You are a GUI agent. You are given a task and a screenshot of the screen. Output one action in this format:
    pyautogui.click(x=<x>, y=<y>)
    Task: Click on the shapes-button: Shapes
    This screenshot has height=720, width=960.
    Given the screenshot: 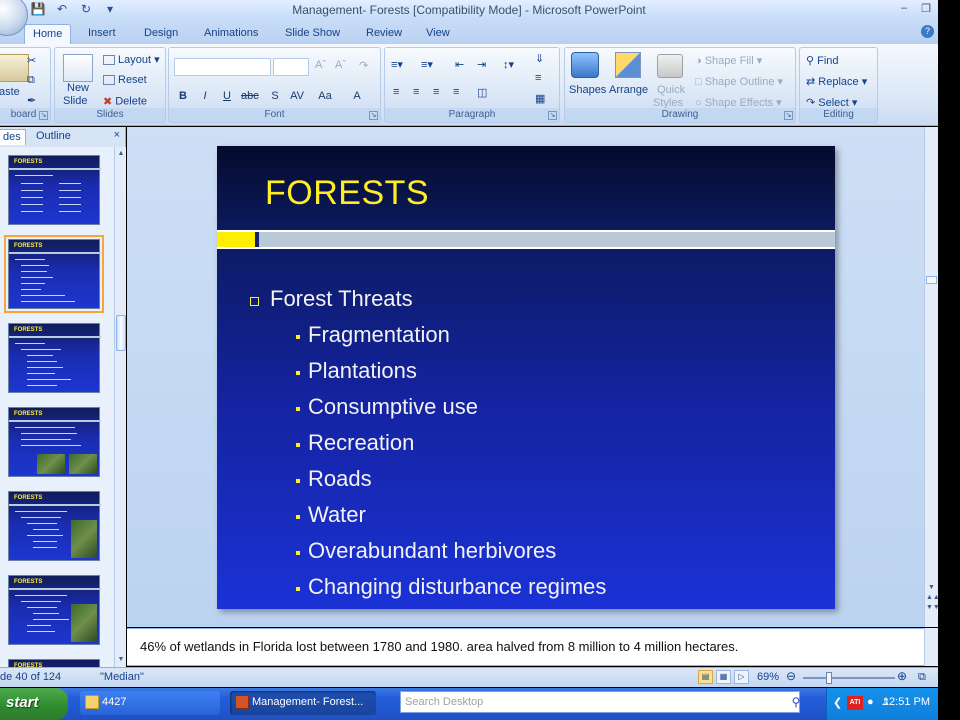 What is the action you would take?
    pyautogui.click(x=587, y=90)
    